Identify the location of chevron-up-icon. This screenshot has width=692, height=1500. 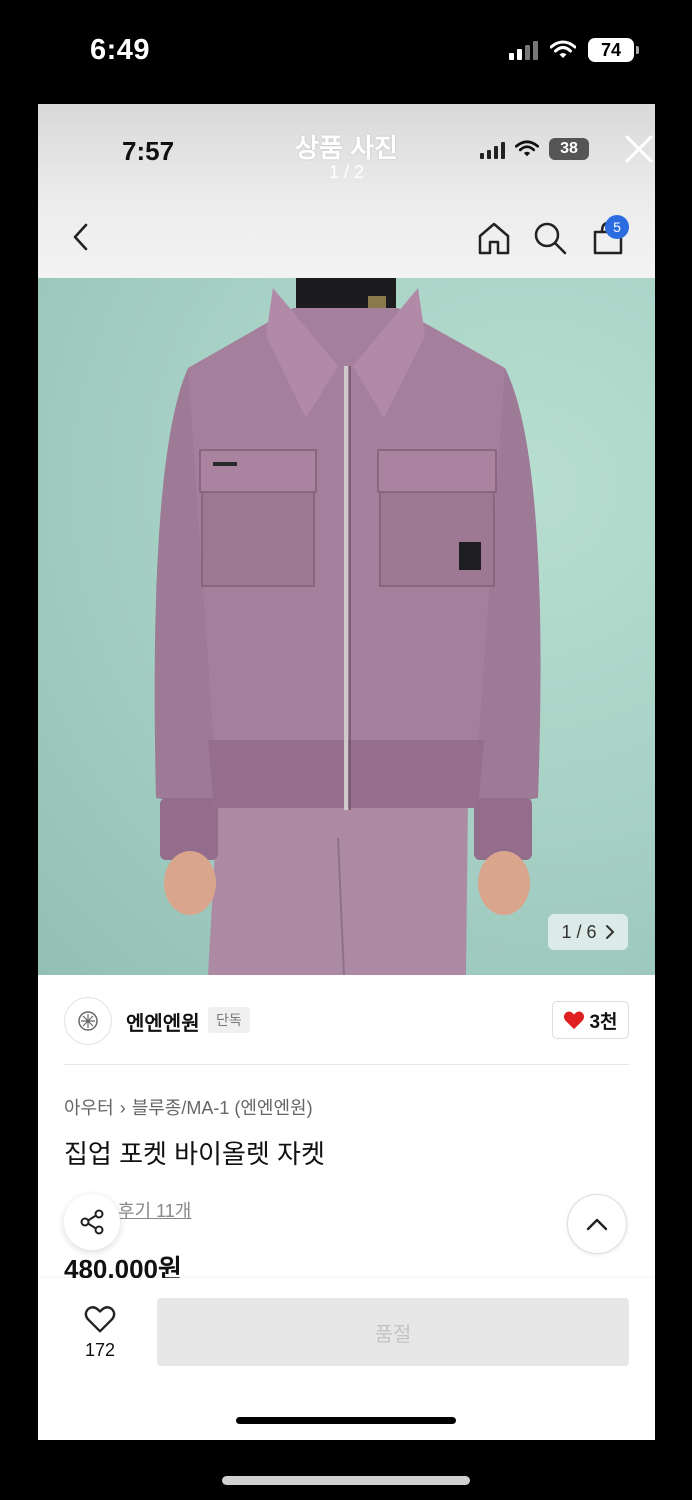
(597, 1224).